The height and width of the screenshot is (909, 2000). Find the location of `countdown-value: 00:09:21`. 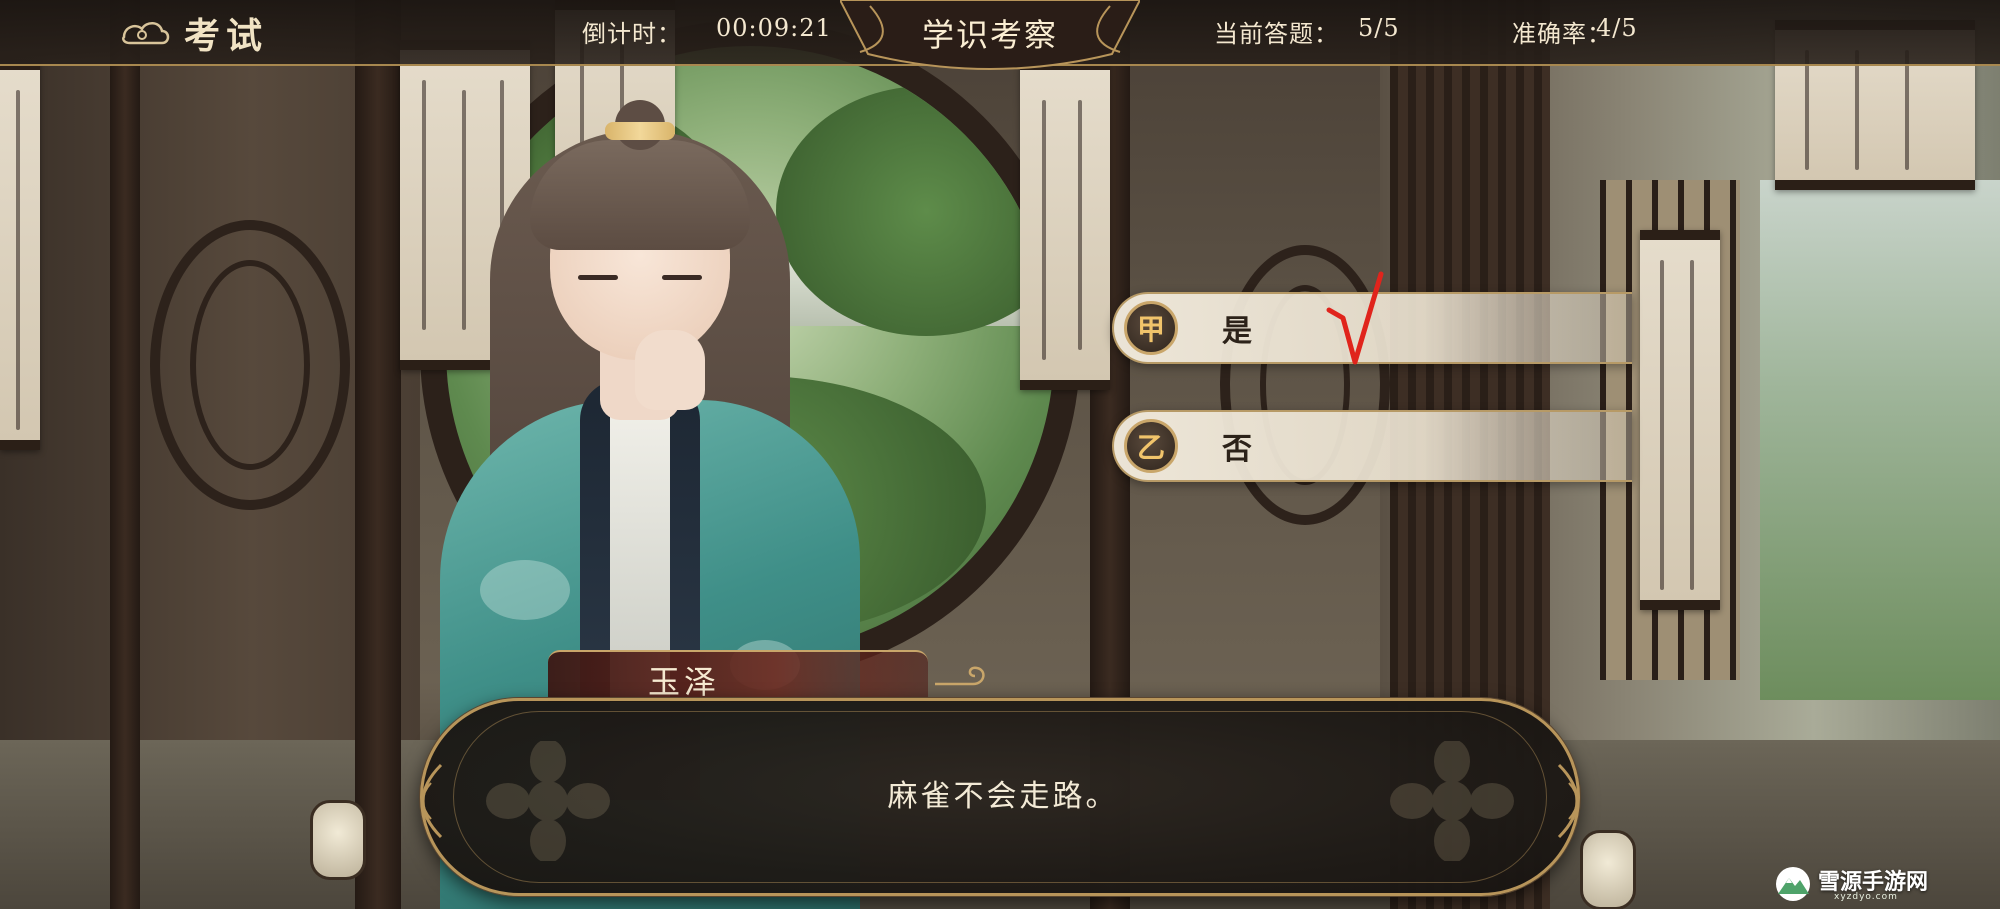

countdown-value: 00:09:21 is located at coordinates (774, 28).